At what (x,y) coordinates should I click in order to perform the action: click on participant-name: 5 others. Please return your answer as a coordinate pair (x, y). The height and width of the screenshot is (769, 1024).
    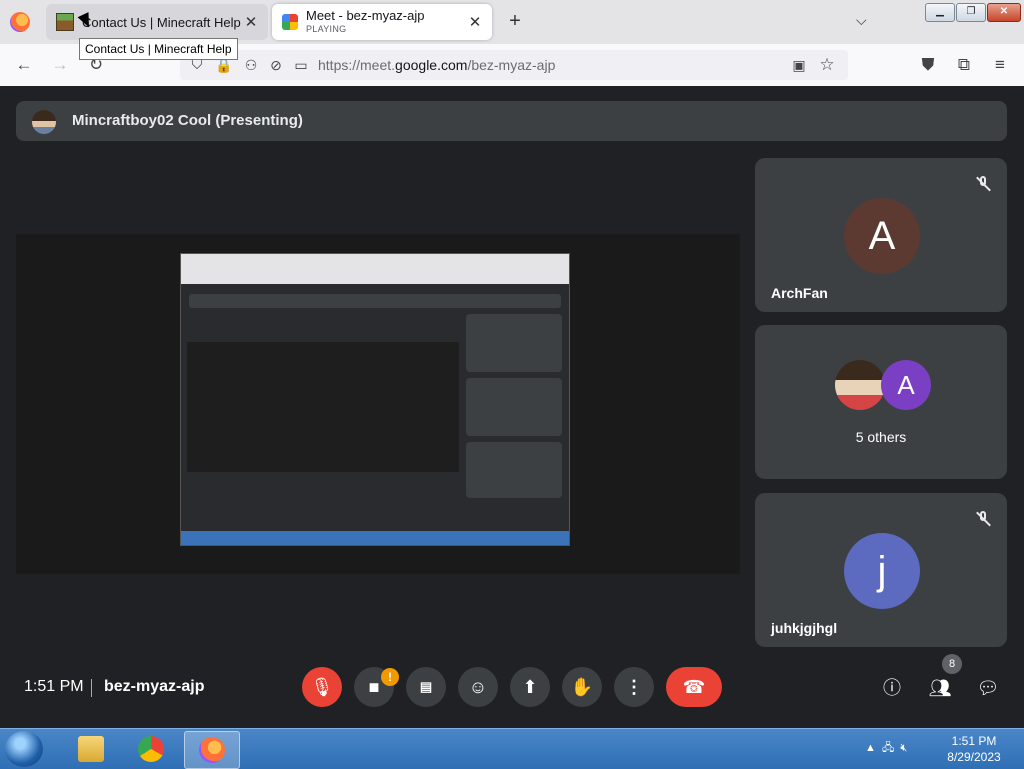
    Looking at the image, I should click on (881, 437).